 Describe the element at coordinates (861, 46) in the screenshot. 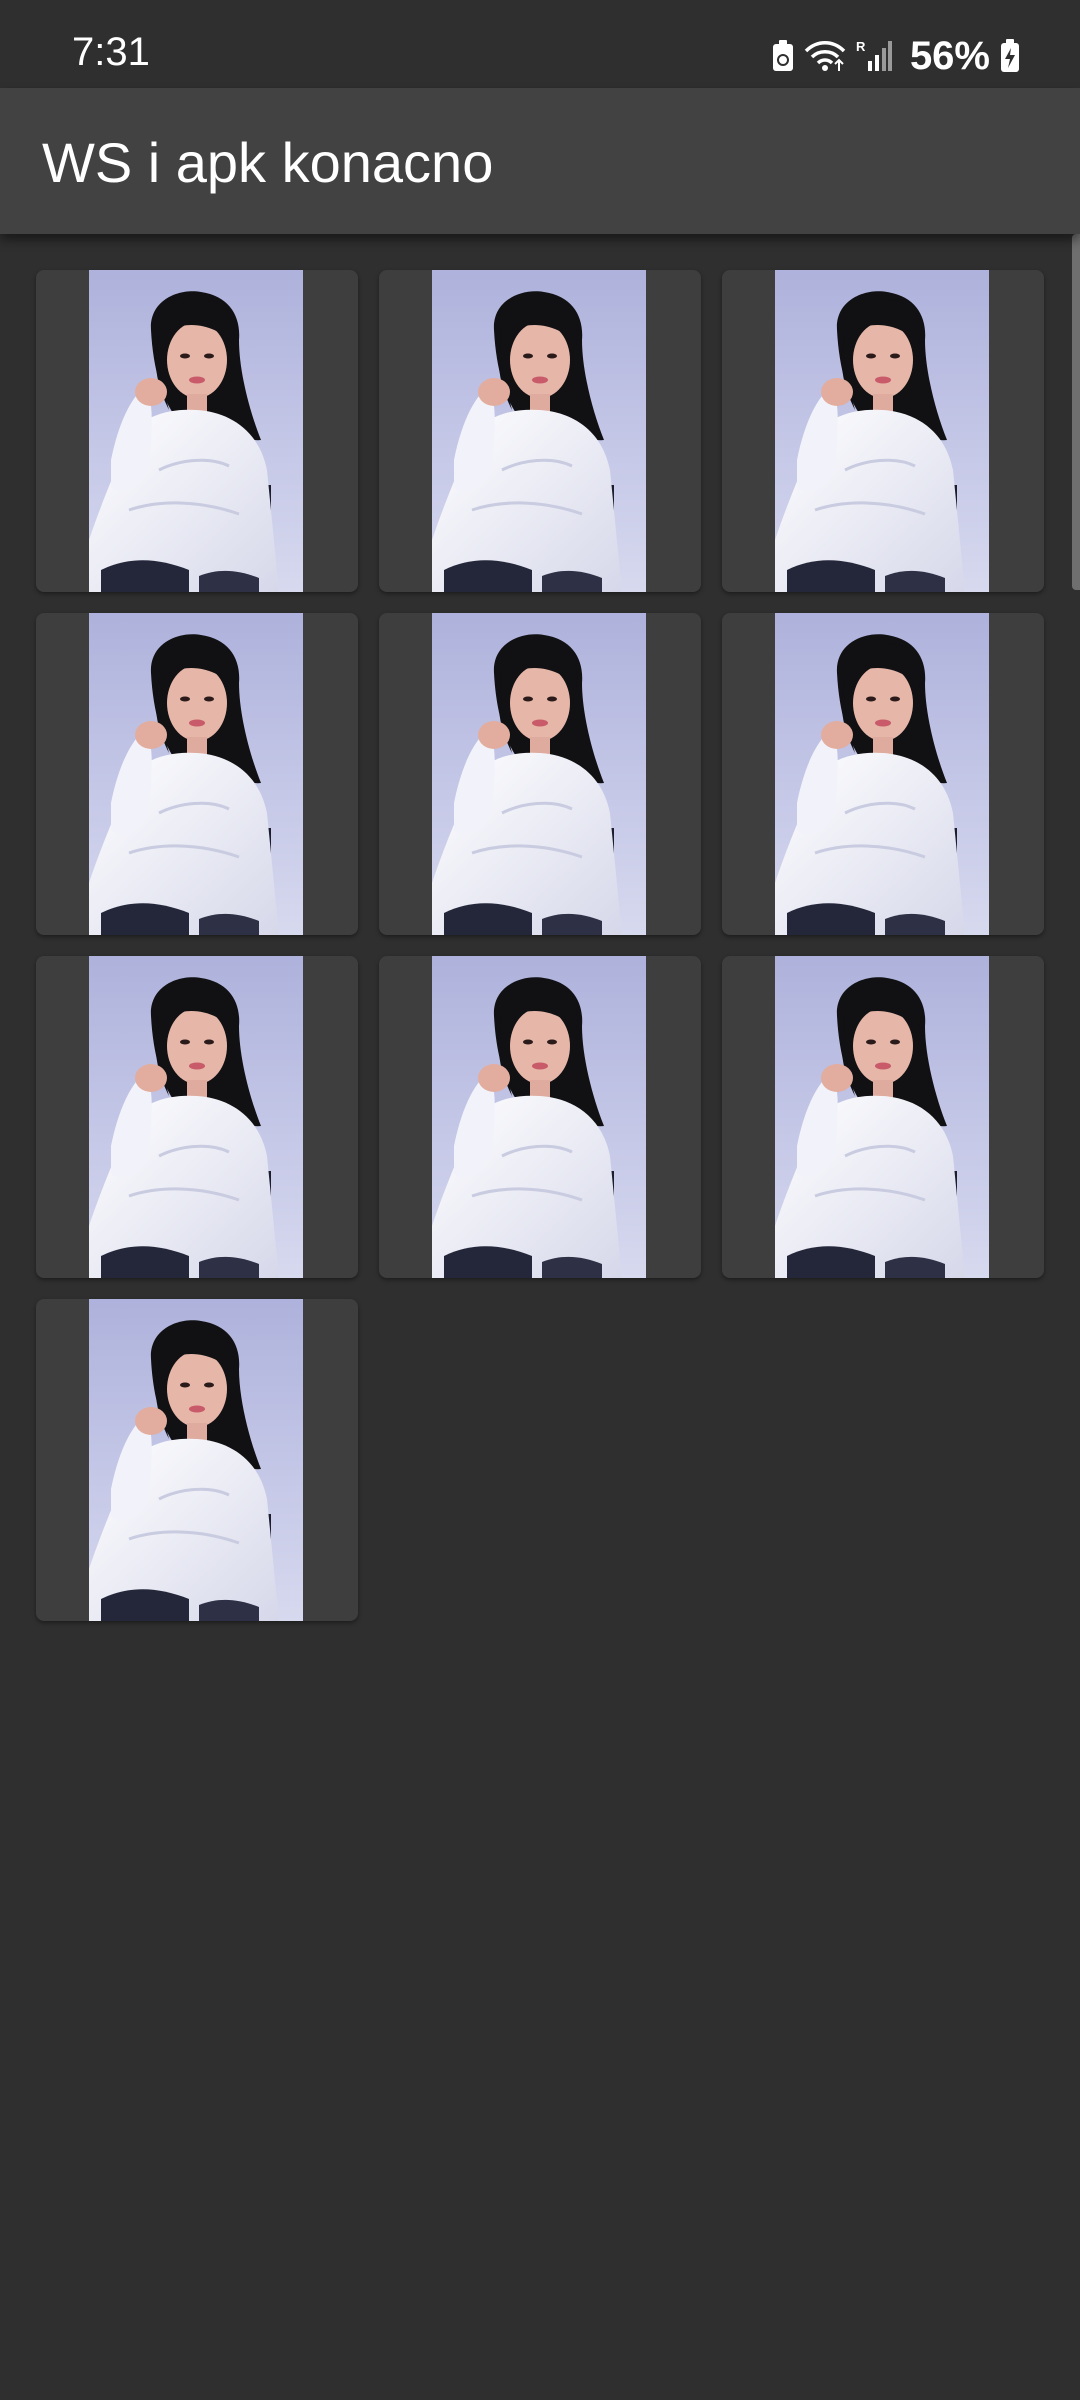

I see `svg-text: R` at that location.